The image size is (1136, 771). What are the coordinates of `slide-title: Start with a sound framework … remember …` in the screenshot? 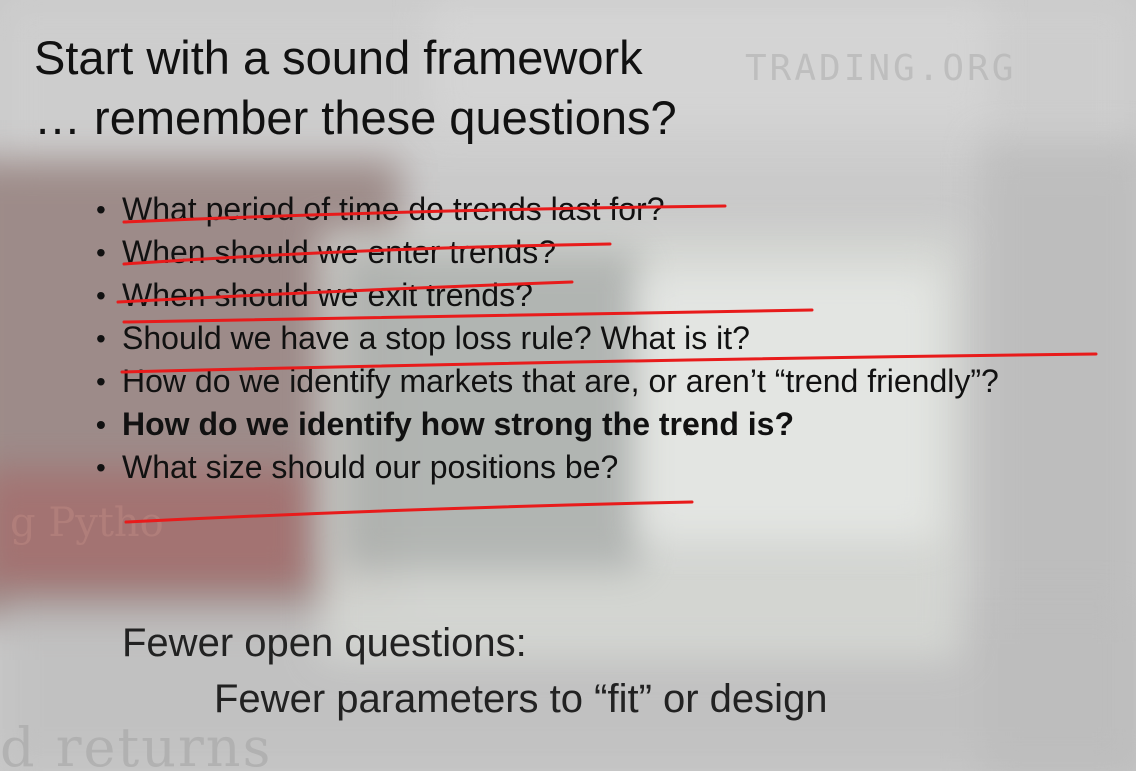 It's located at (355, 88).